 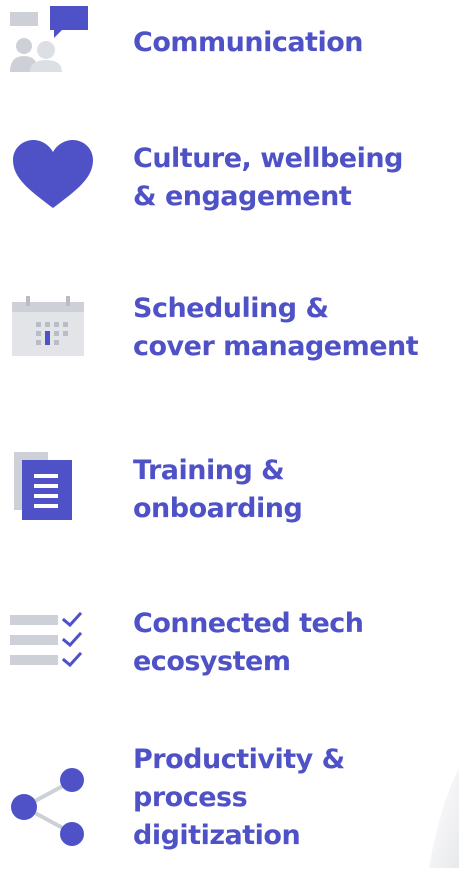 I want to click on item-label-training: Training & onboarding, so click(x=218, y=489).